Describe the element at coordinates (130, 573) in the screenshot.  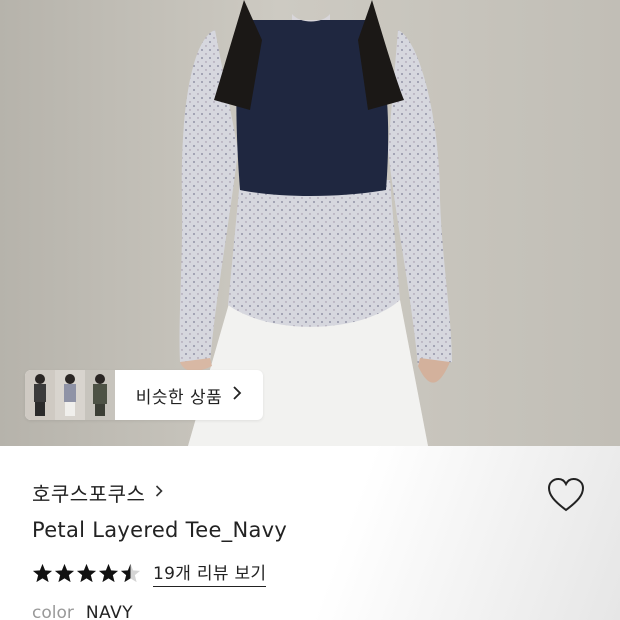
I see `half-star-icon` at that location.